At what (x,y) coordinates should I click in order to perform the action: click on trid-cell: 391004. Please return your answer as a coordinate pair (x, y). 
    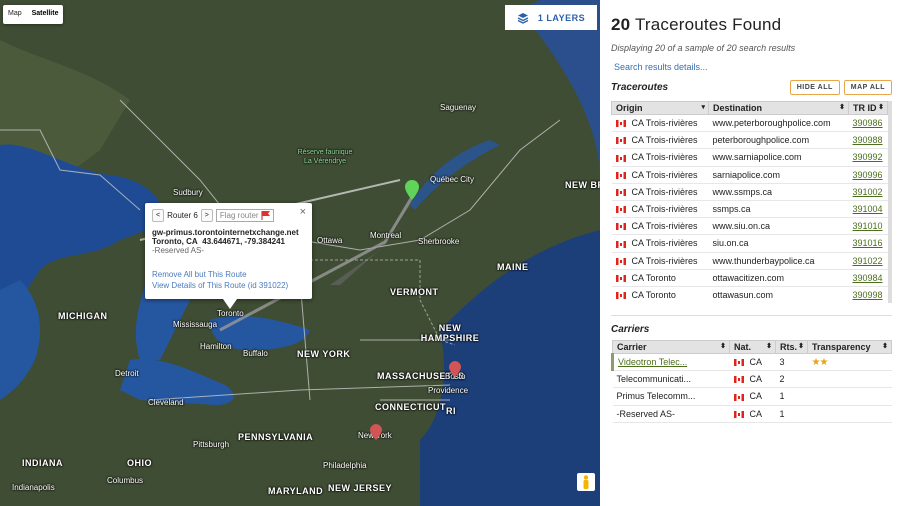
    Looking at the image, I should click on (868, 209).